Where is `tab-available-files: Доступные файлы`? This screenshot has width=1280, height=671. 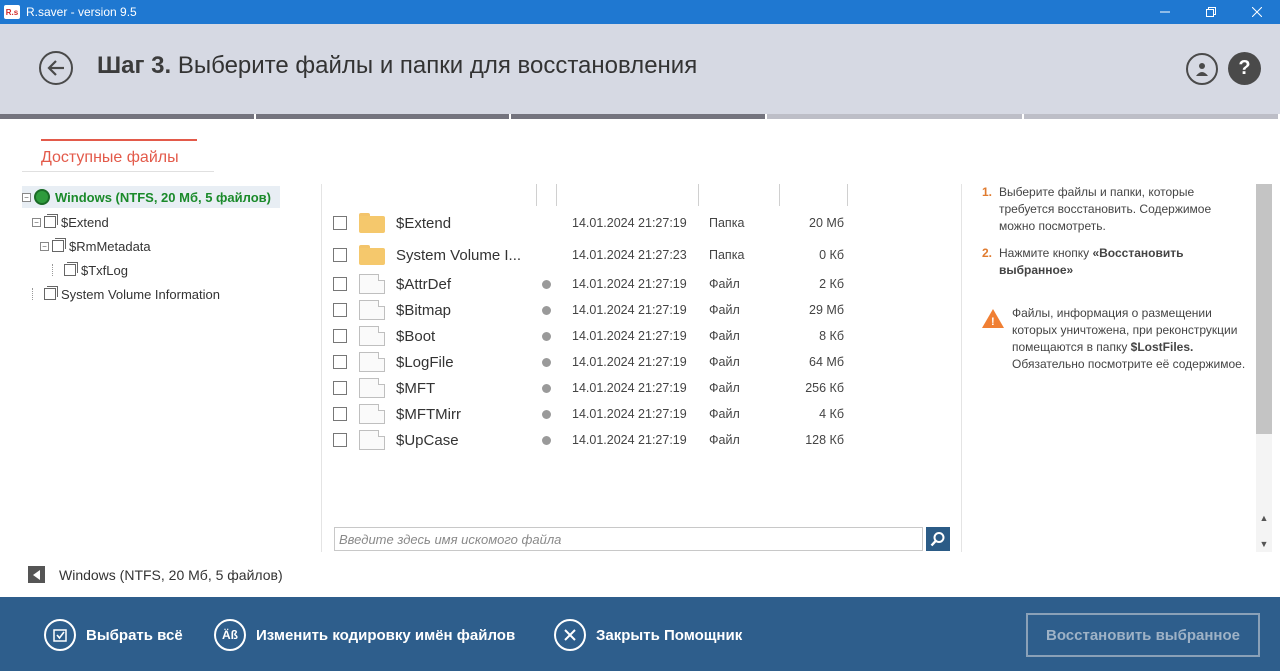
tab-available-files: Доступные файлы is located at coordinates (119, 154).